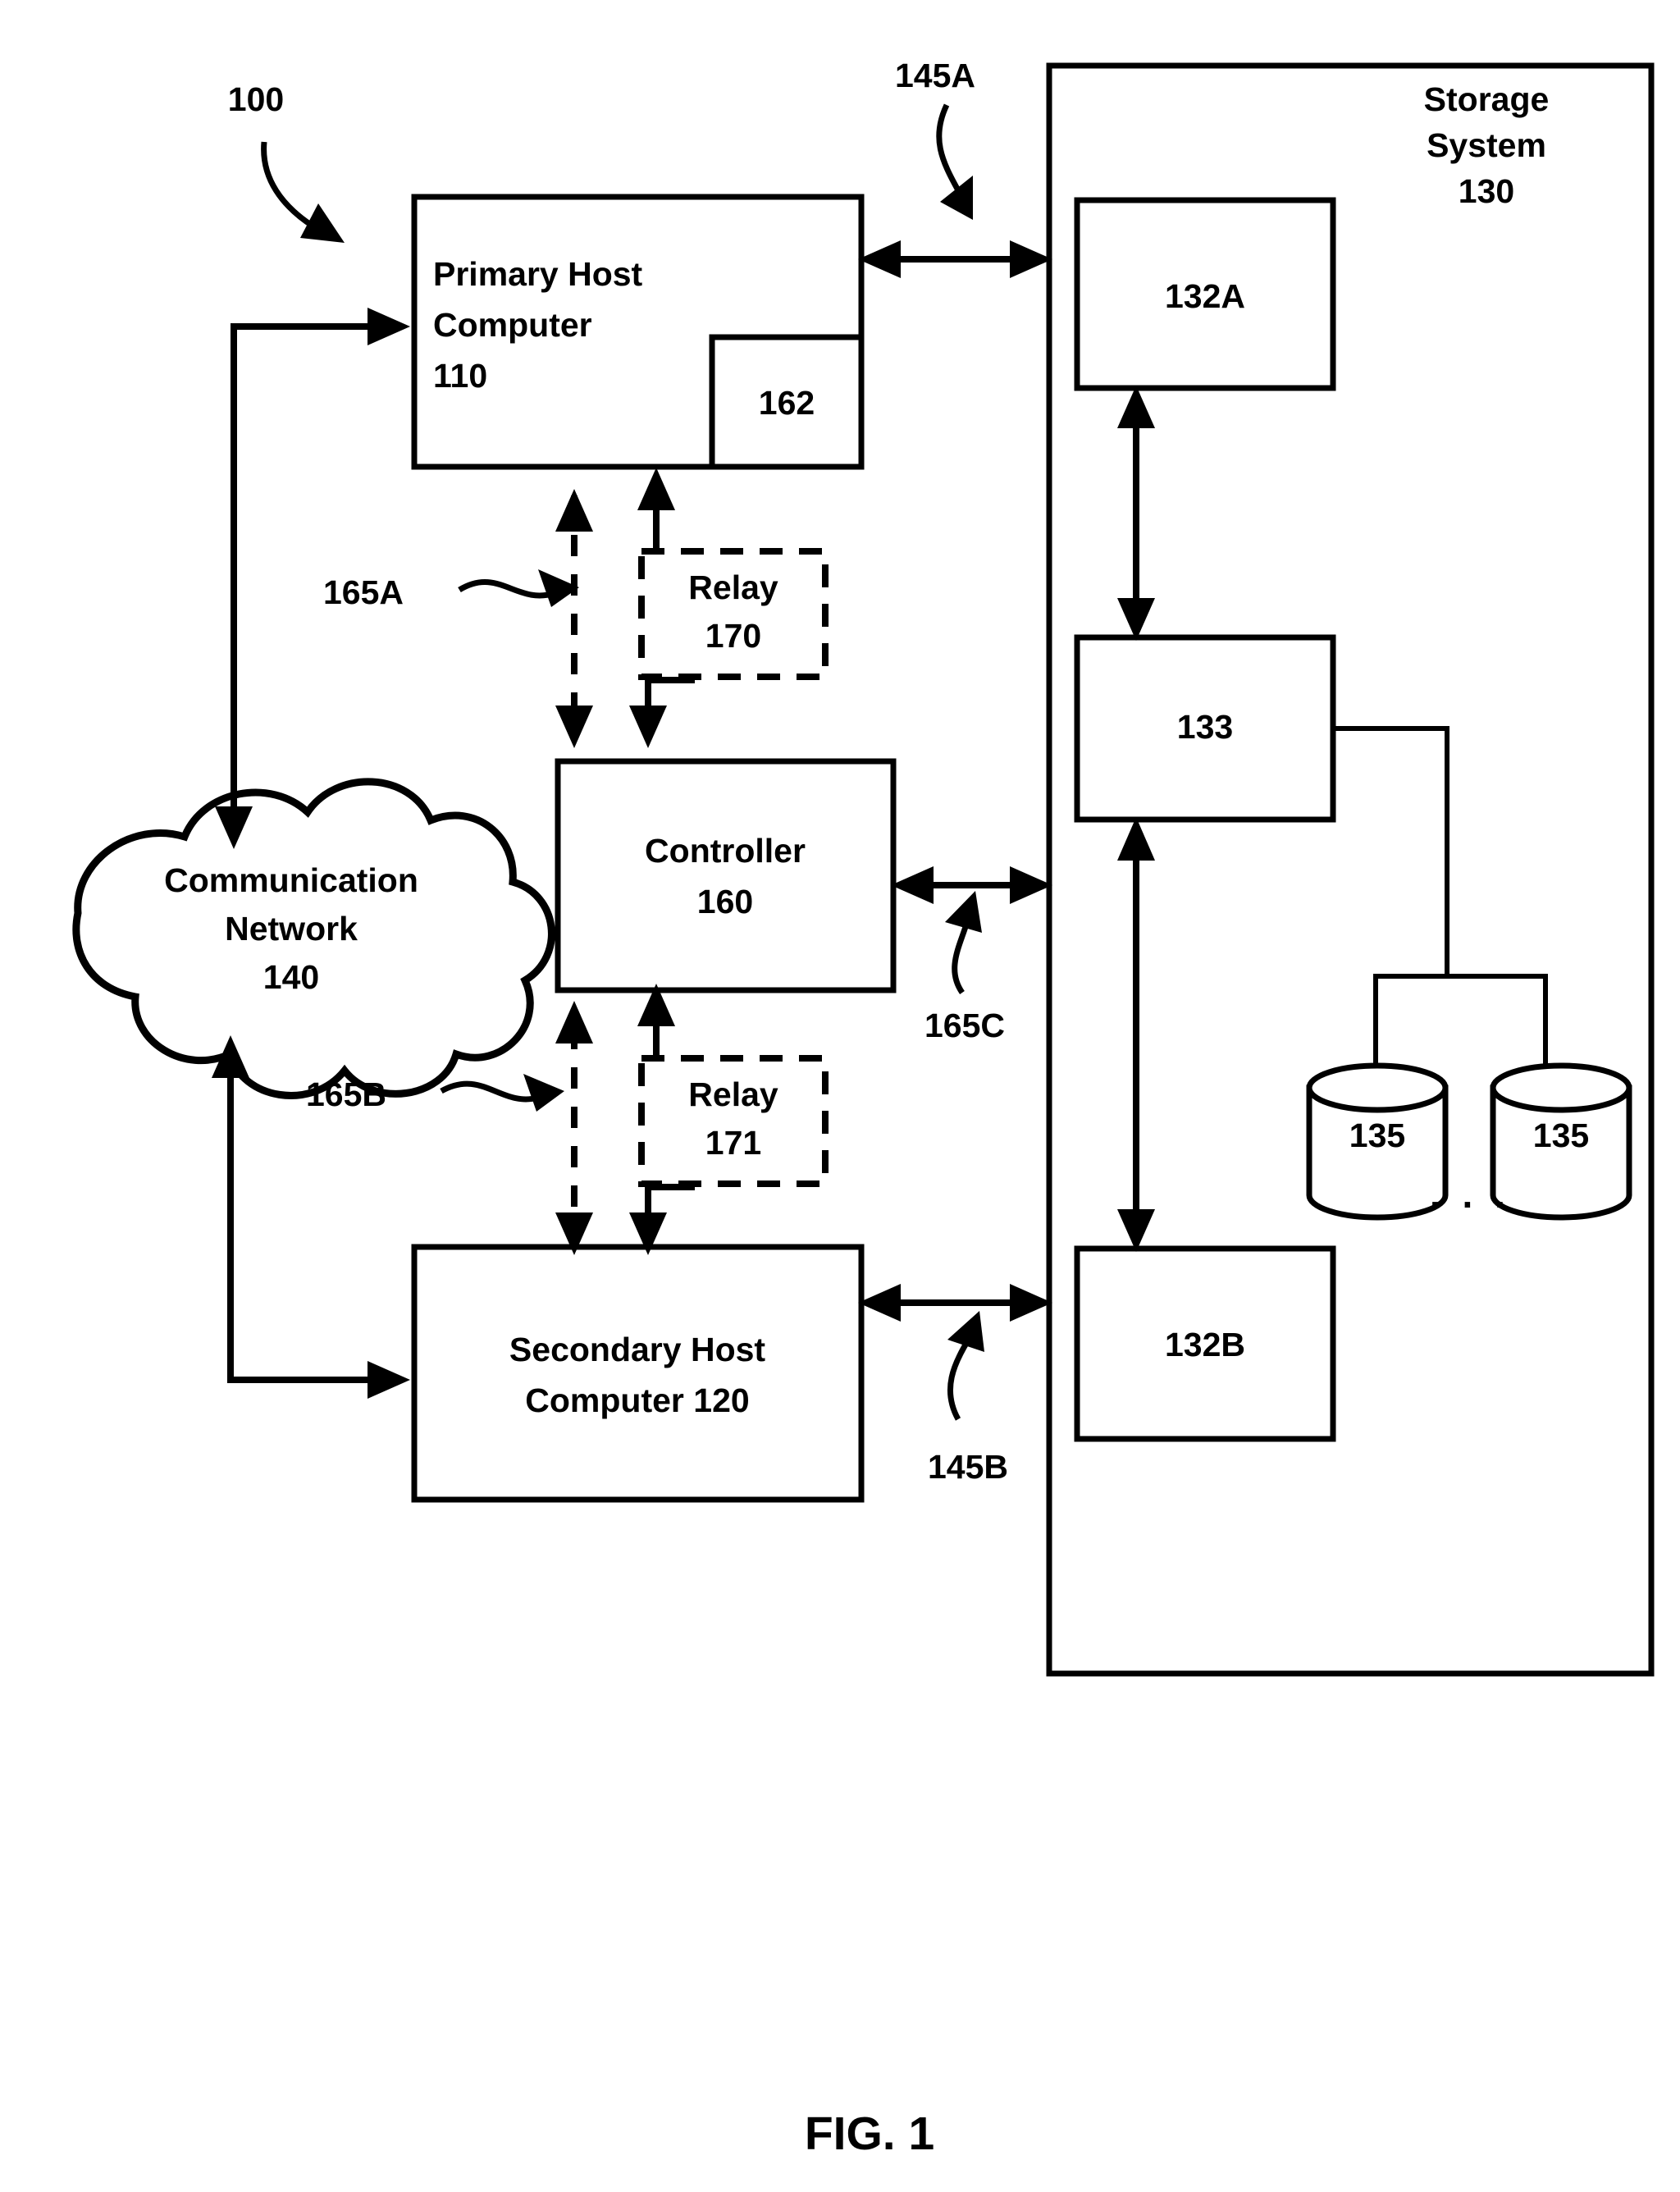  I want to click on primary-host-ref: 110, so click(460, 376).